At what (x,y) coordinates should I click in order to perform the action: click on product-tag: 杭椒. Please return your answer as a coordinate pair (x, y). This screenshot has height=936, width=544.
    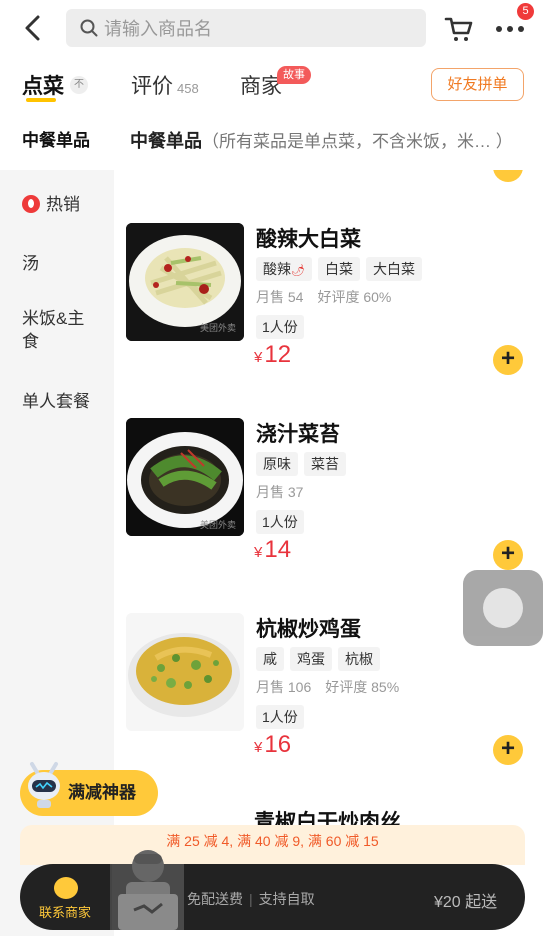
    Looking at the image, I should click on (359, 659).